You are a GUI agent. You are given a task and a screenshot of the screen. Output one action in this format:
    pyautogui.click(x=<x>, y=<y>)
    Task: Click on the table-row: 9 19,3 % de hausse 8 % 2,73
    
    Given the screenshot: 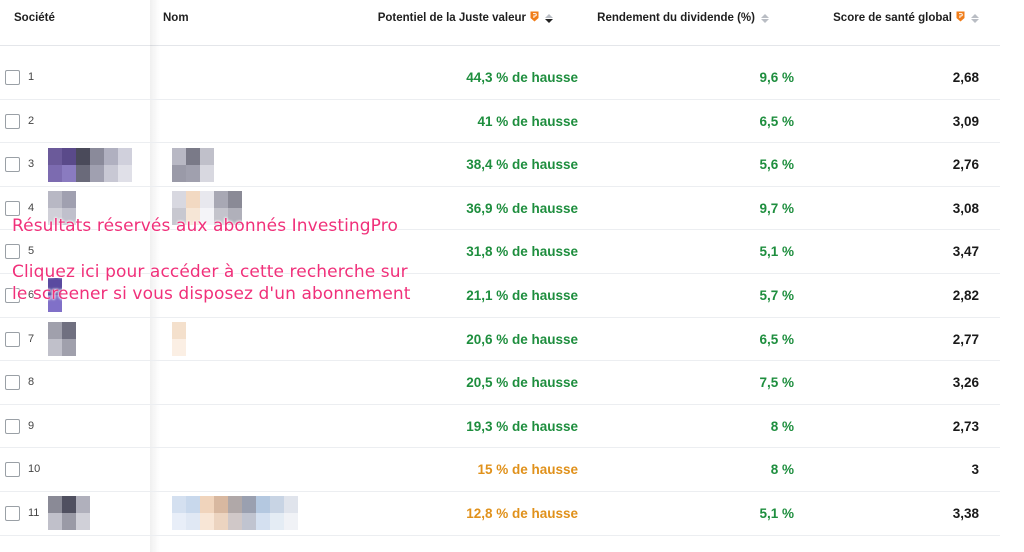 What is the action you would take?
    pyautogui.click(x=500, y=427)
    